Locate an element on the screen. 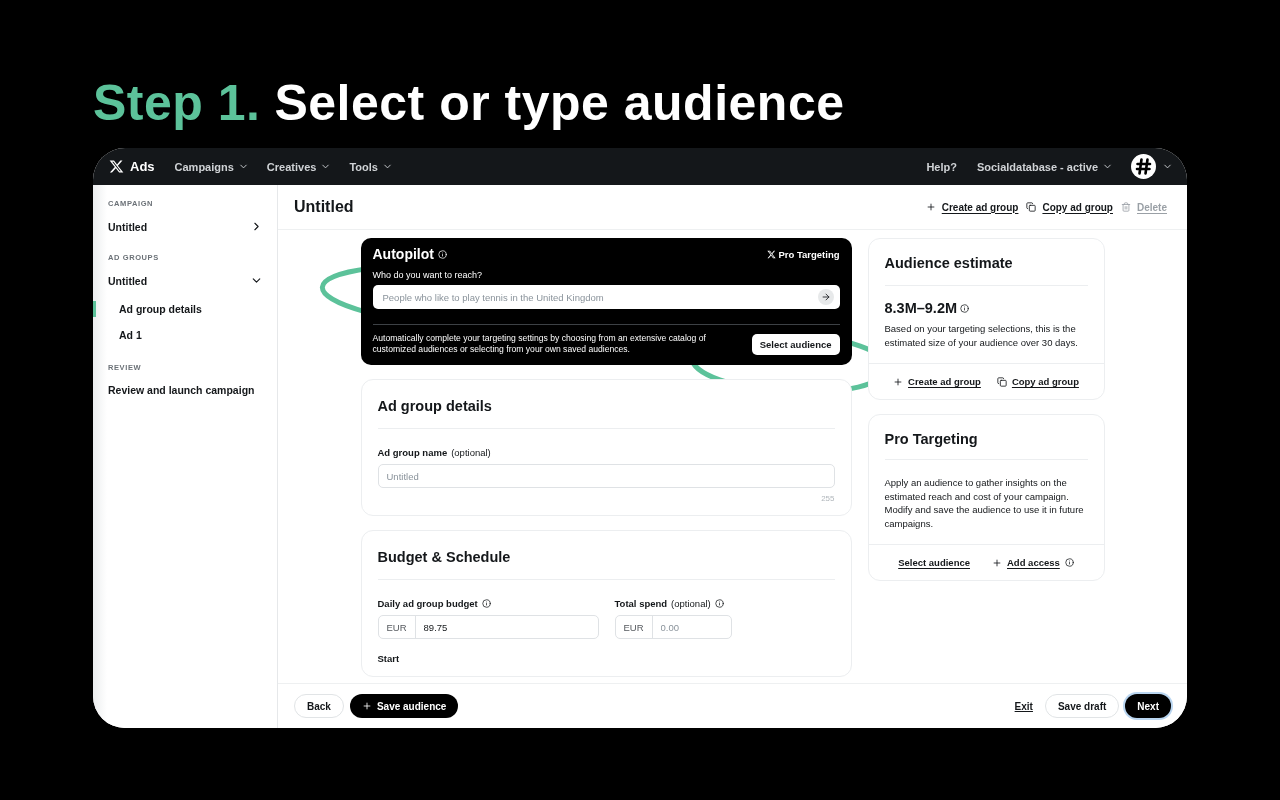 This screenshot has width=1280, height=800. pro-targeting-label: Pro Targeting is located at coordinates (803, 254).